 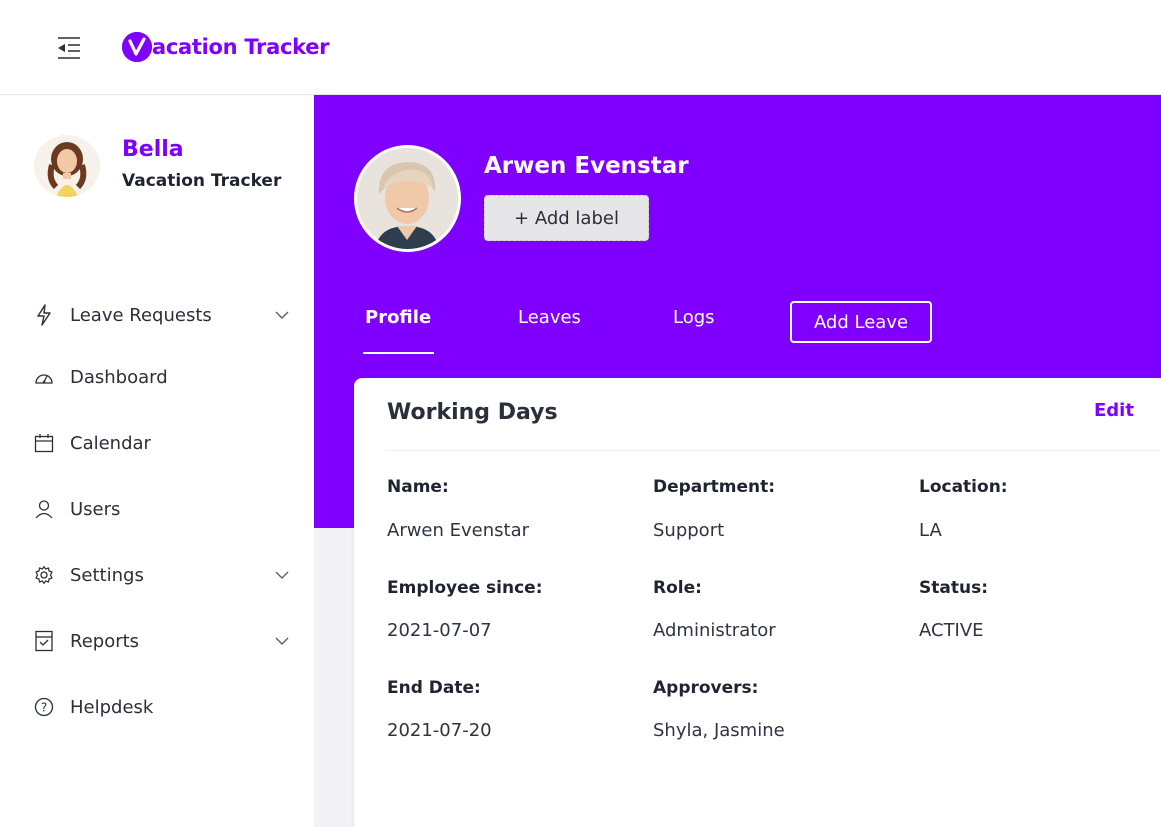 I want to click on sidebar-item-label: Users, so click(x=95, y=509).